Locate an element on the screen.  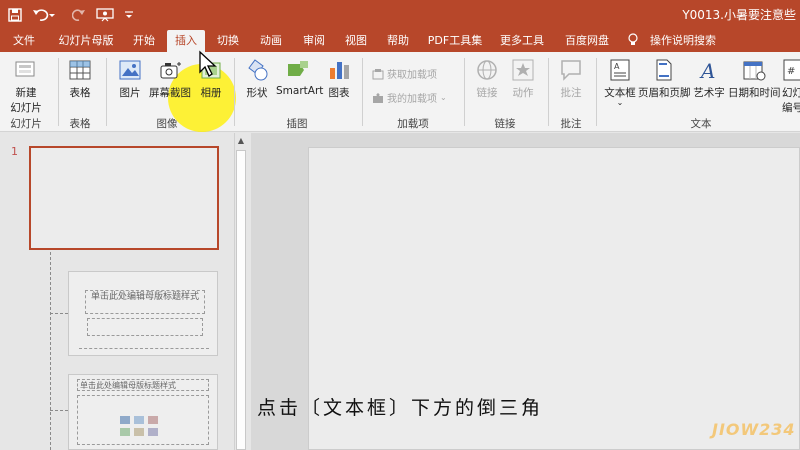
slide-number-icon: # is located at coordinates (791, 70).